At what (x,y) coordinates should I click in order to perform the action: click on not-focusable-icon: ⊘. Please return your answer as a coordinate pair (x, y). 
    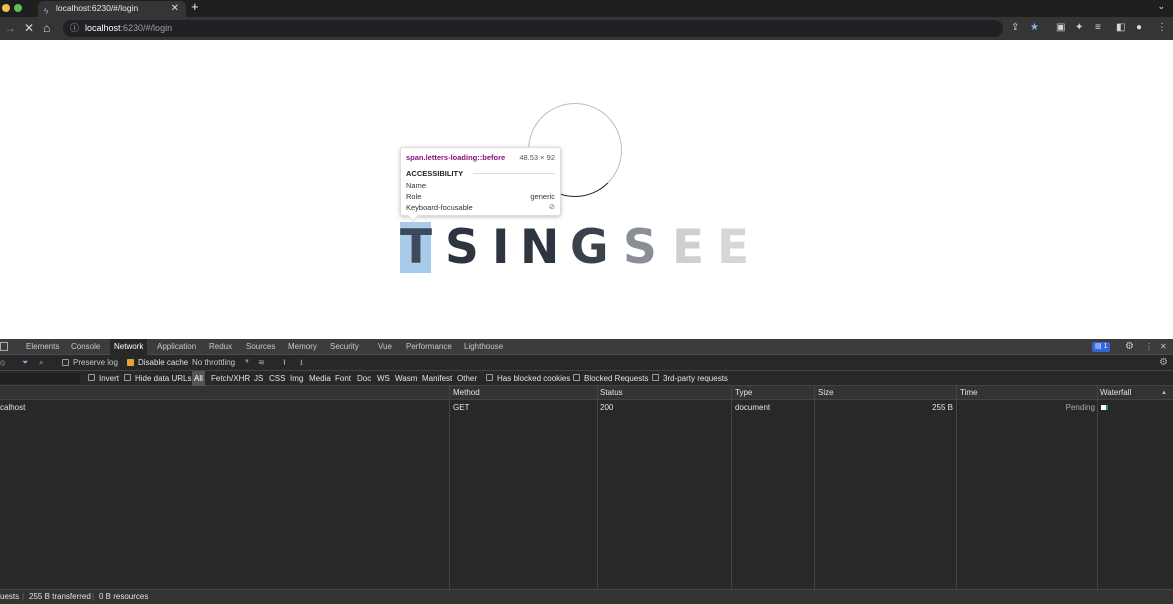
    Looking at the image, I should click on (551, 206).